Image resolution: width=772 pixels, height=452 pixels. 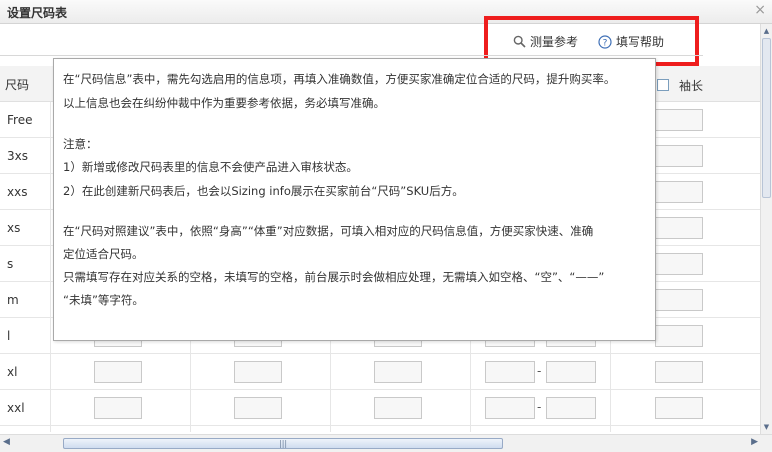 I want to click on toolbar-divider, so click(x=351, y=55).